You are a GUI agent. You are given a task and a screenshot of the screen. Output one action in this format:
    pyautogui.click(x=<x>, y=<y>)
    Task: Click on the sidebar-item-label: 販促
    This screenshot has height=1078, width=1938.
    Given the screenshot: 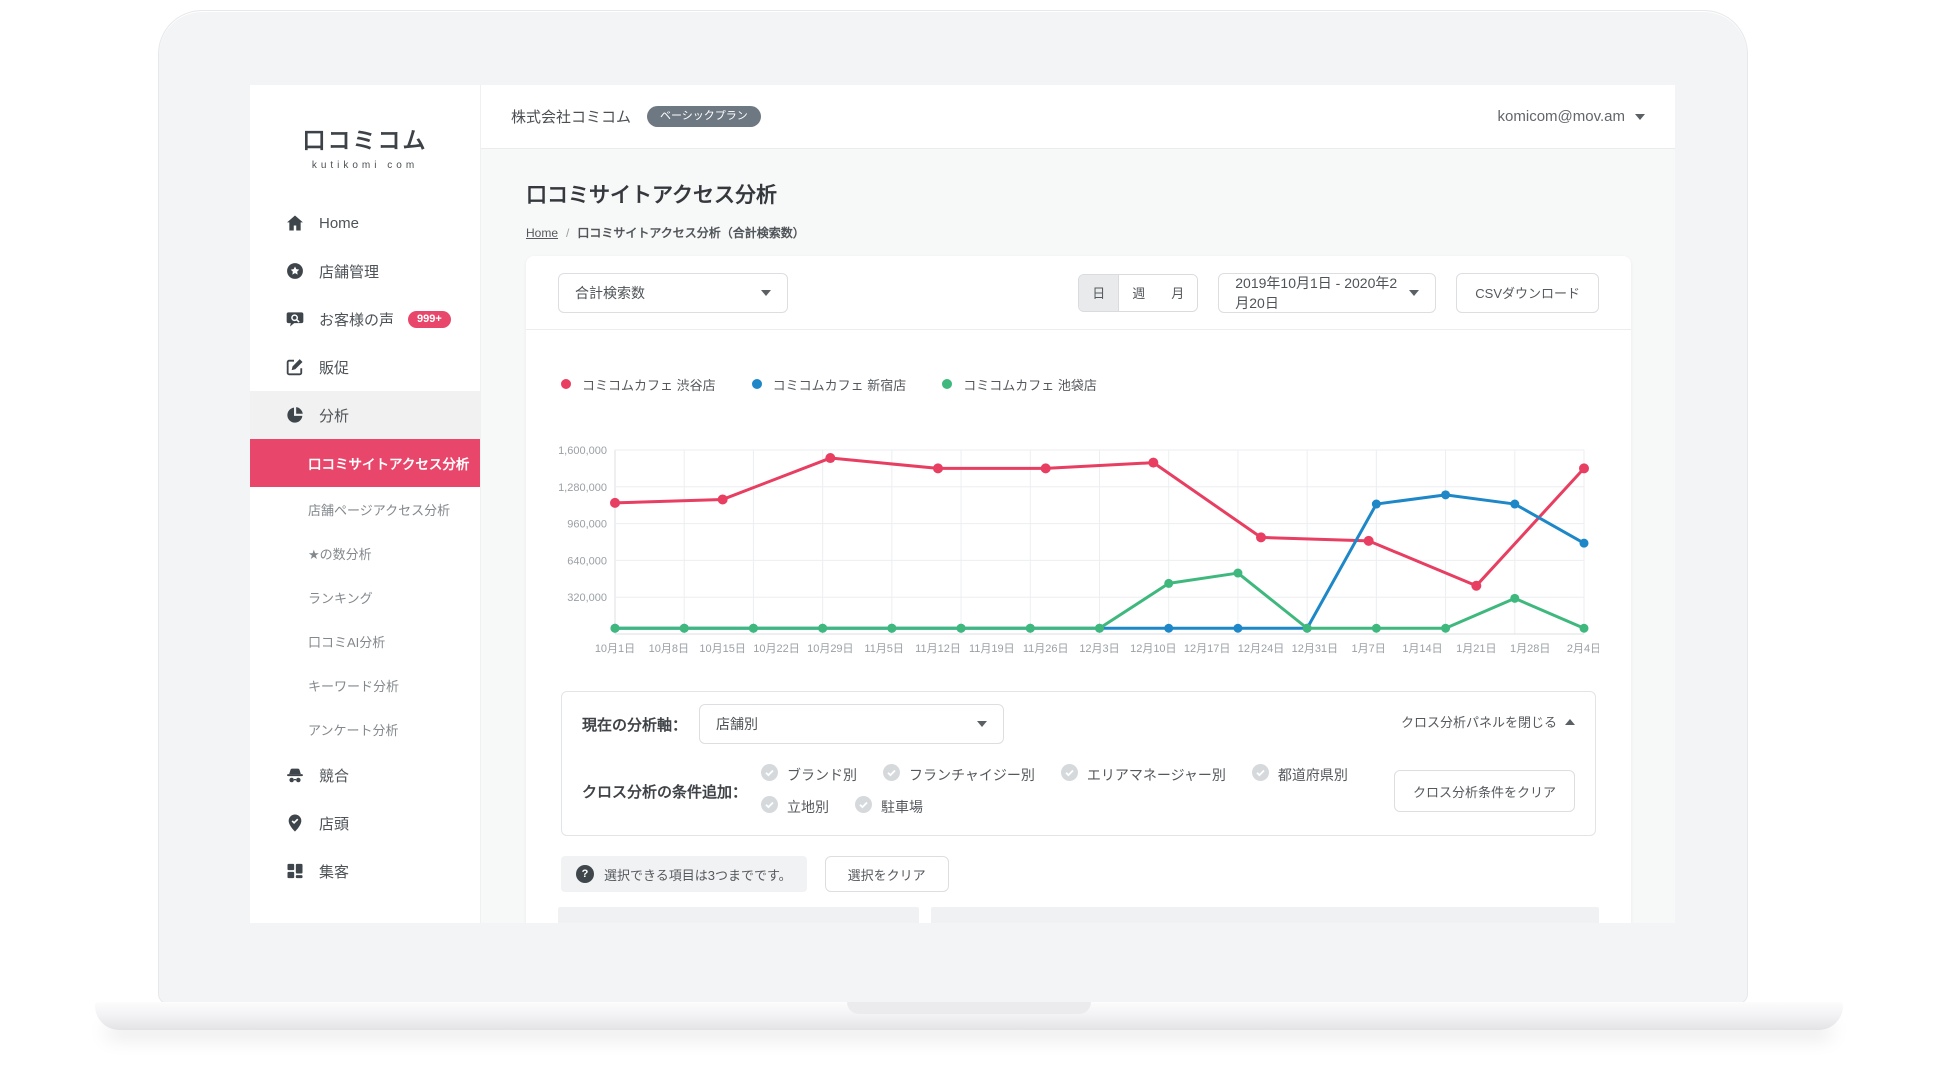 What is the action you would take?
    pyautogui.click(x=334, y=368)
    